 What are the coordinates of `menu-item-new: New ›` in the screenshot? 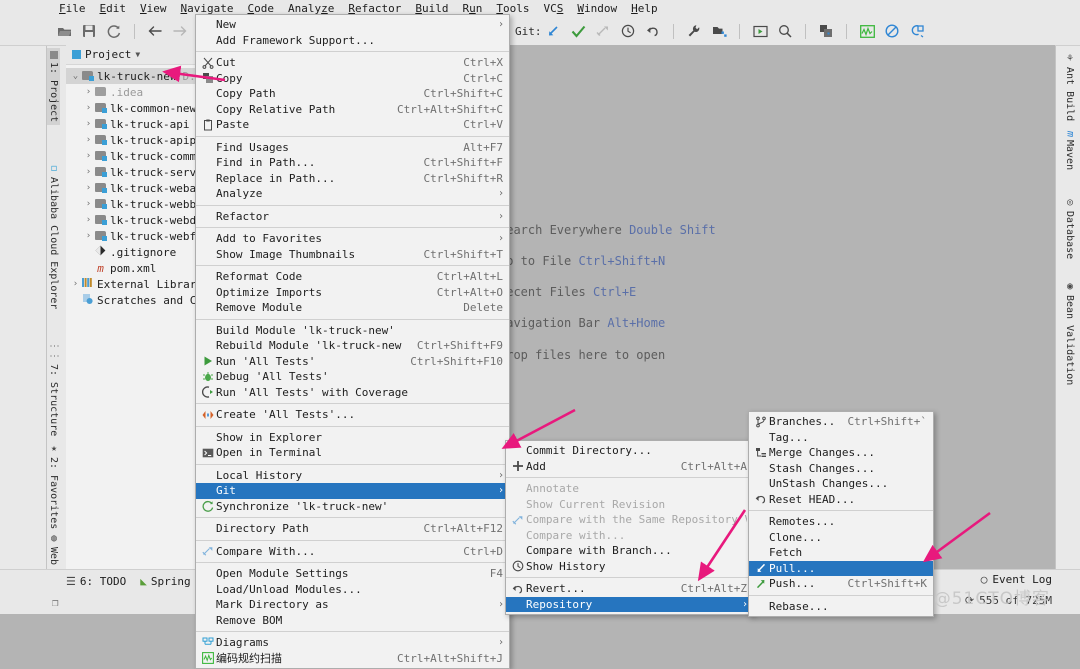 It's located at (352, 25).